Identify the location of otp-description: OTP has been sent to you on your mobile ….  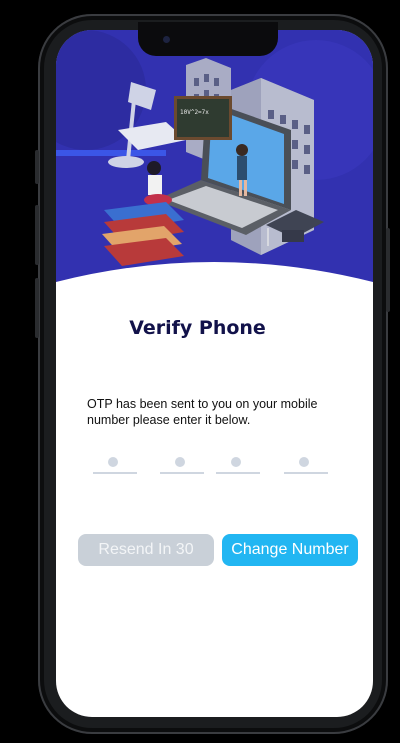
(202, 412).